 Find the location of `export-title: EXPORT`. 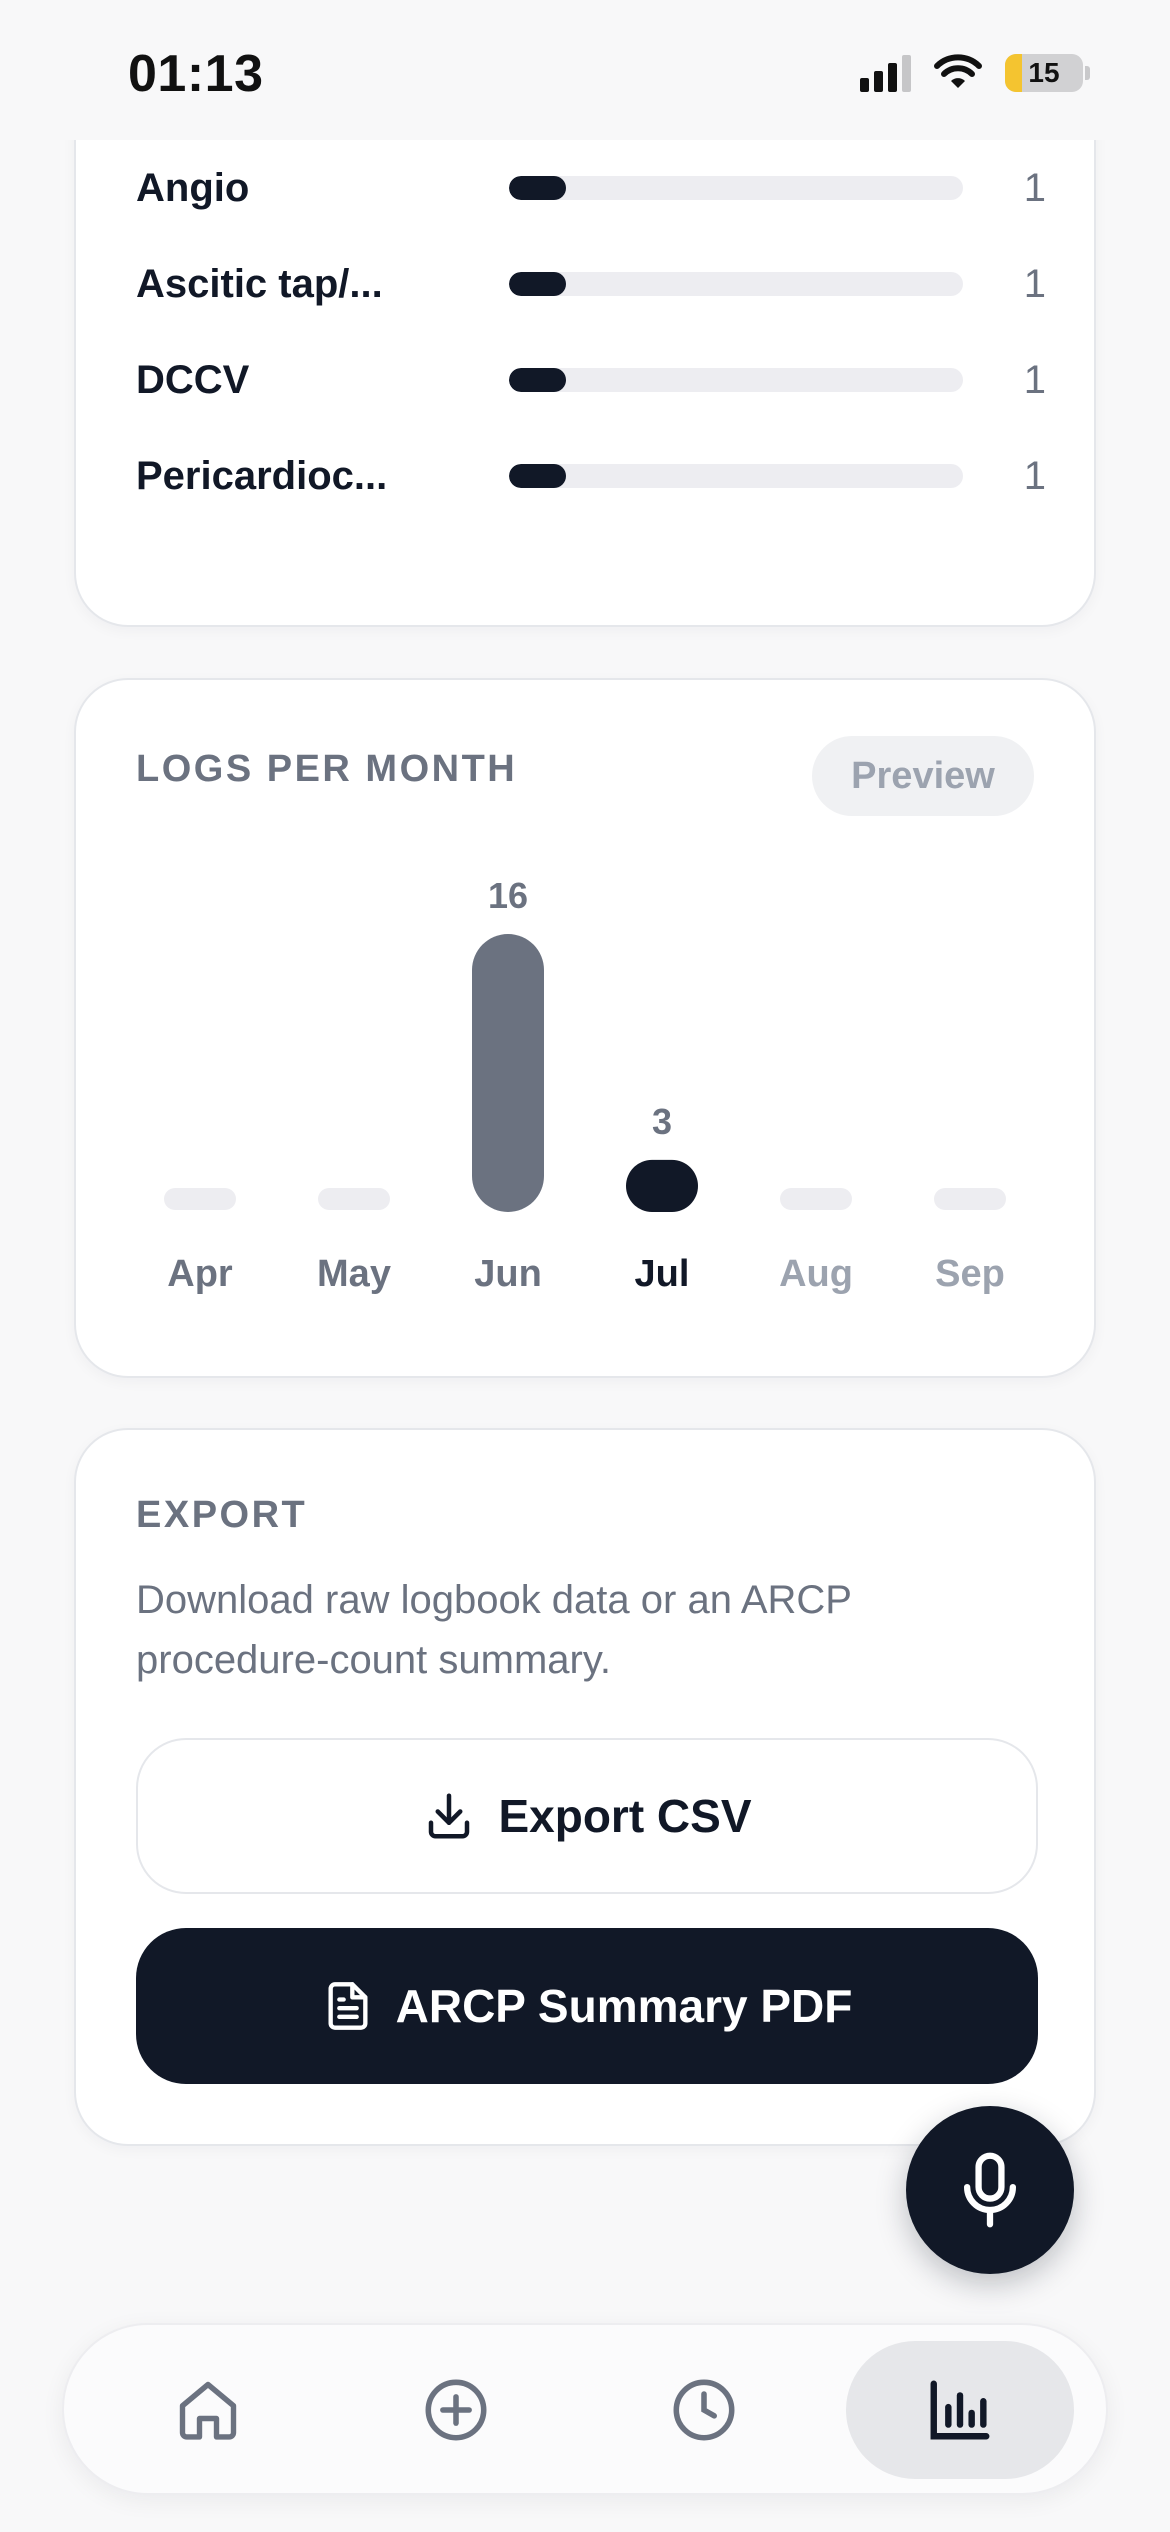

export-title: EXPORT is located at coordinates (222, 1515).